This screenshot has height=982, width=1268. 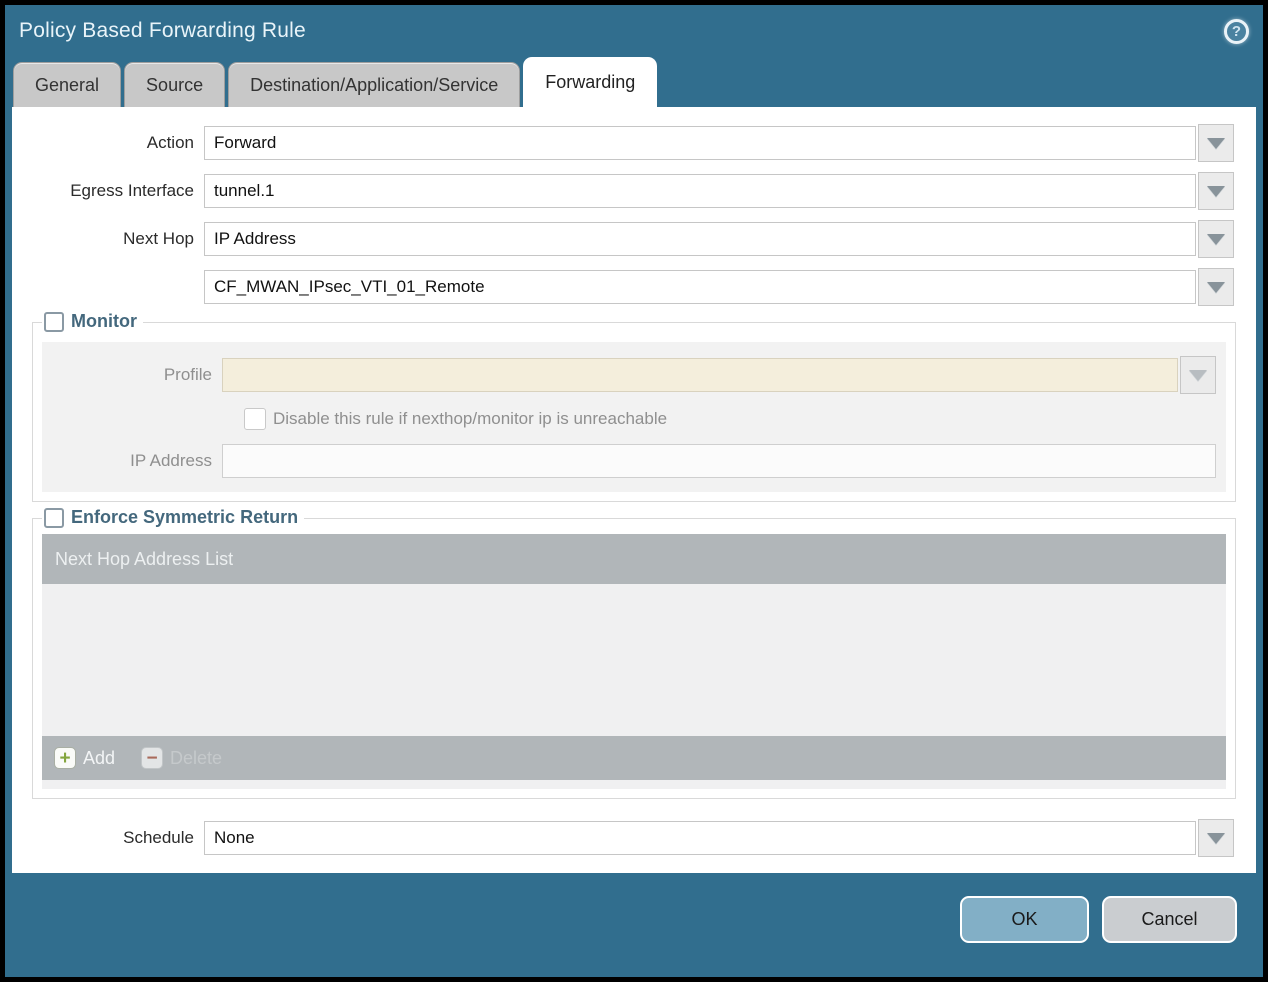 I want to click on delete-button-label: Delete, so click(x=196, y=757).